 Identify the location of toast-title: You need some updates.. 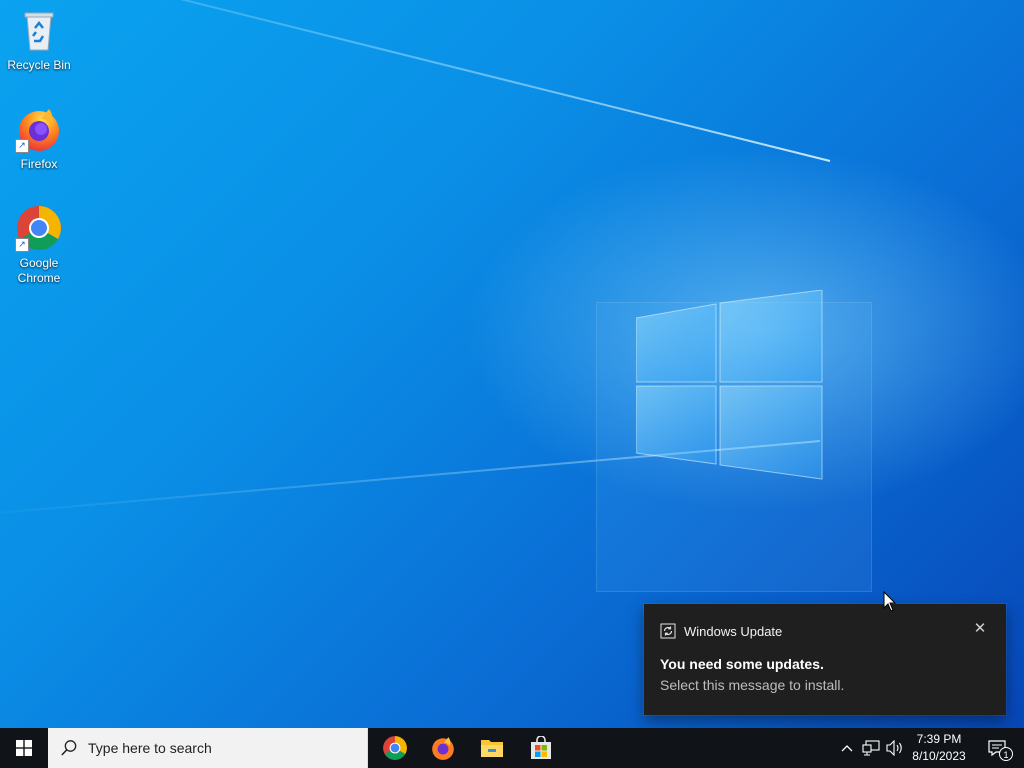
(742, 664).